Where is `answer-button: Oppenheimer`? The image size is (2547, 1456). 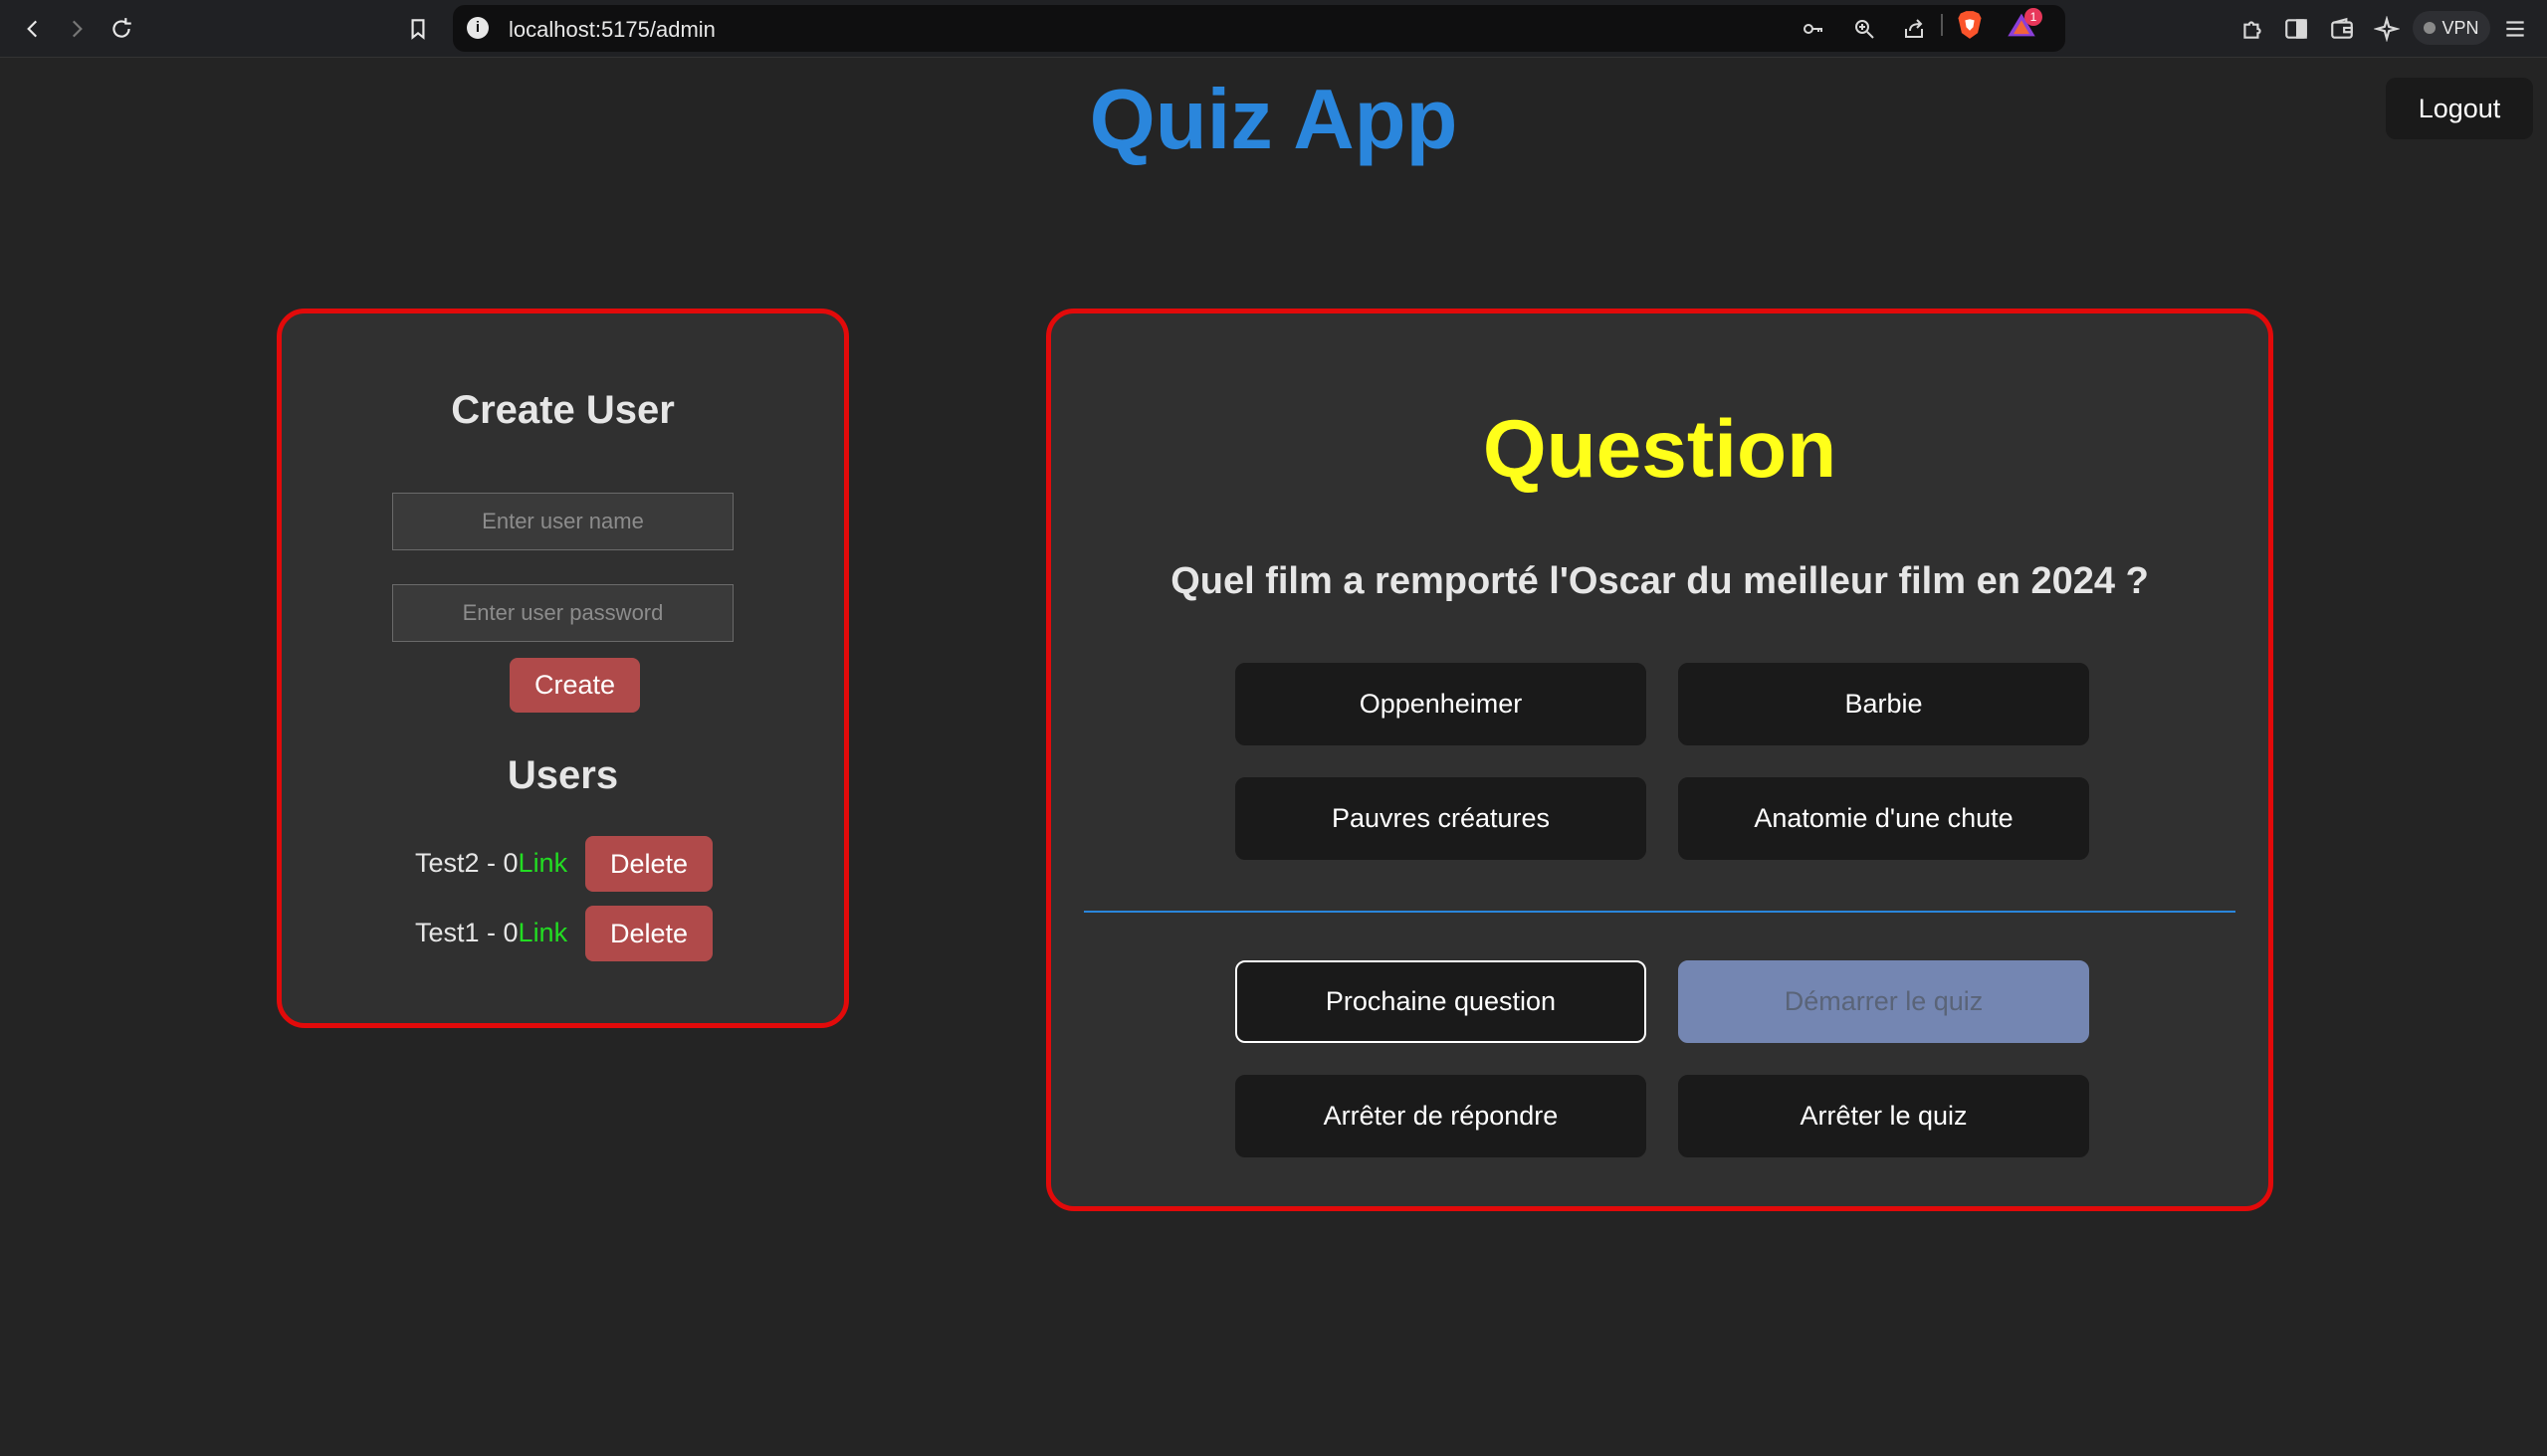
answer-button: Oppenheimer is located at coordinates (1440, 704).